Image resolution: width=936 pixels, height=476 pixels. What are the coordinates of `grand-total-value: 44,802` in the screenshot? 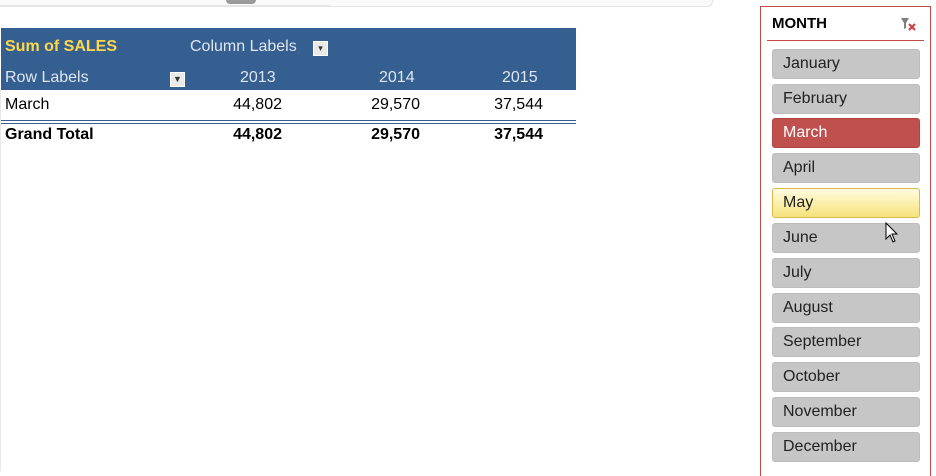 It's located at (242, 135).